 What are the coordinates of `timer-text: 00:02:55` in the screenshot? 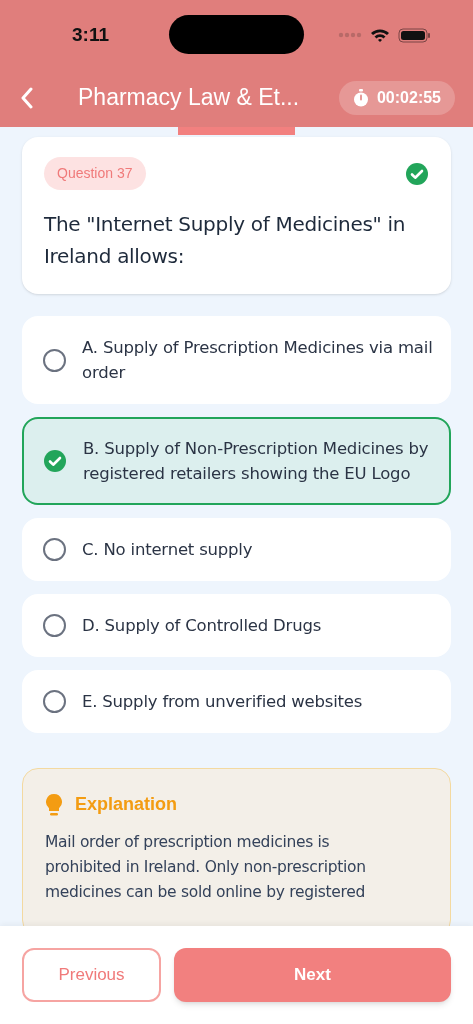 It's located at (408, 97).